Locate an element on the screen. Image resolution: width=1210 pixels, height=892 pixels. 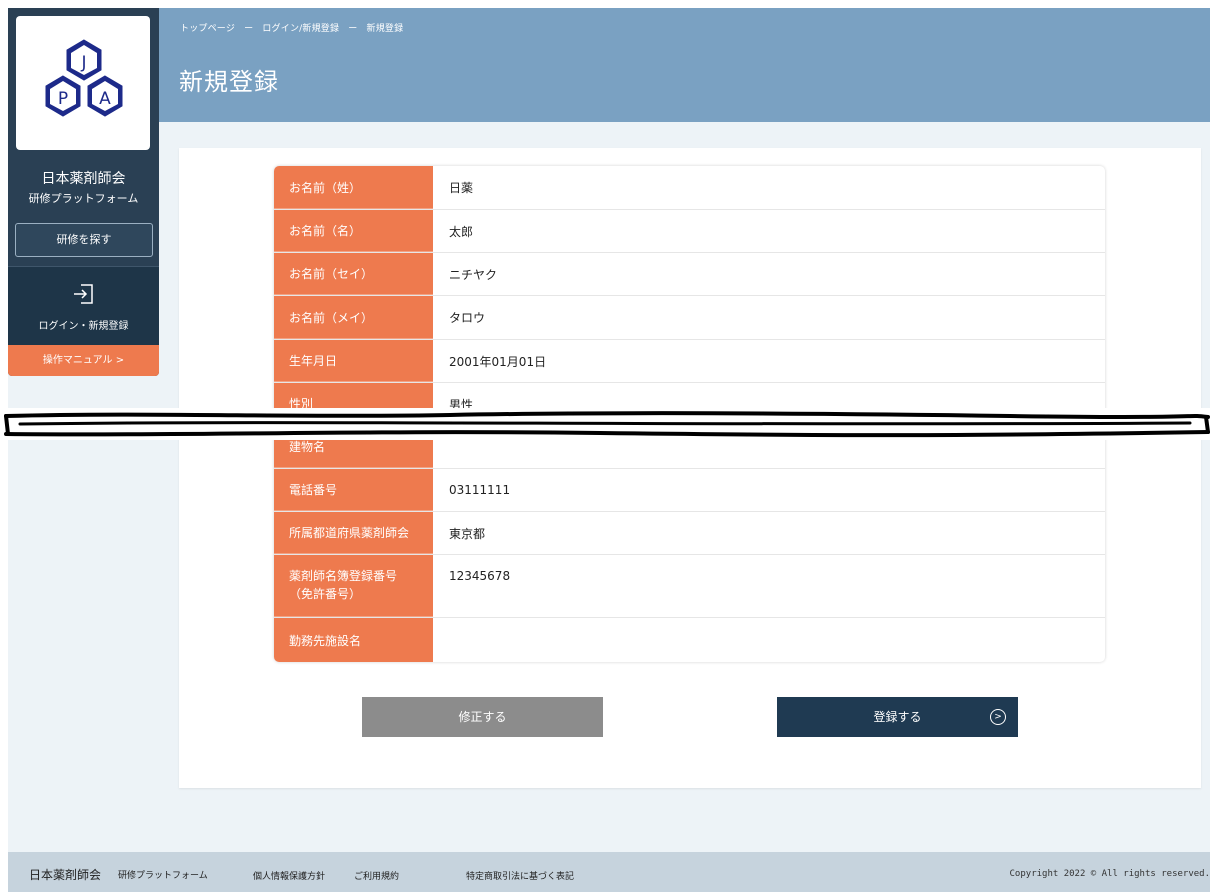
logo: J P A is located at coordinates (83, 83).